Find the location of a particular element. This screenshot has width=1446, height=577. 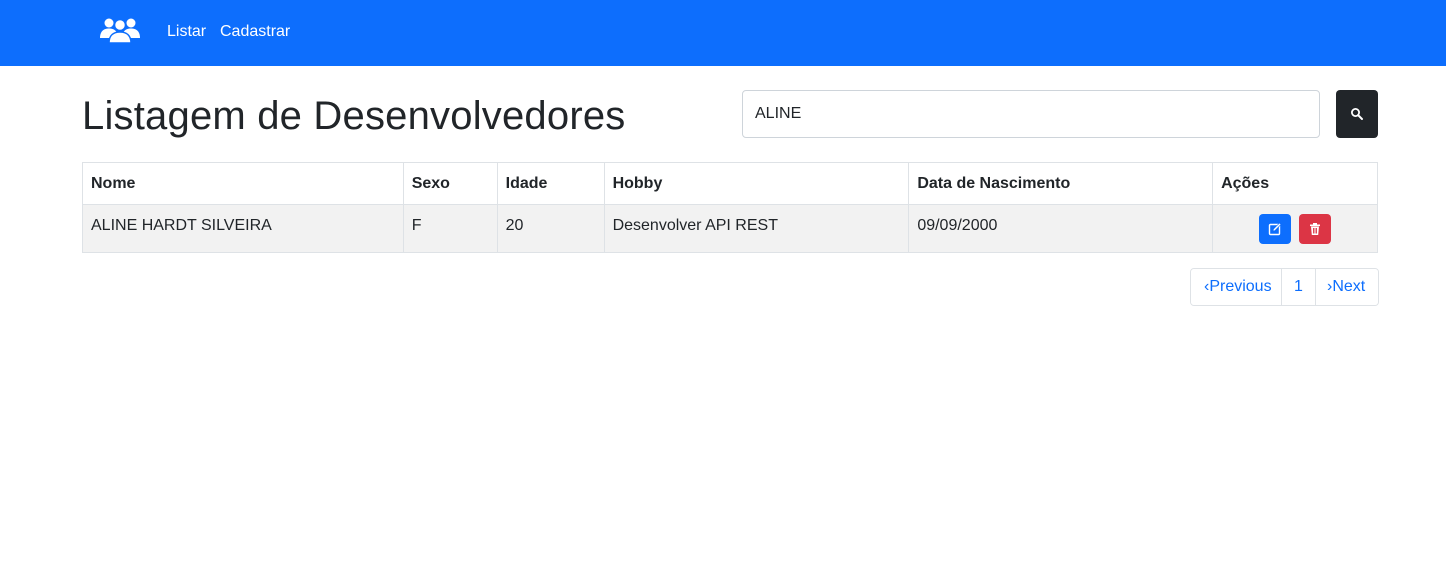

pagination: ‹Previous 1 ›Next is located at coordinates (1284, 287).